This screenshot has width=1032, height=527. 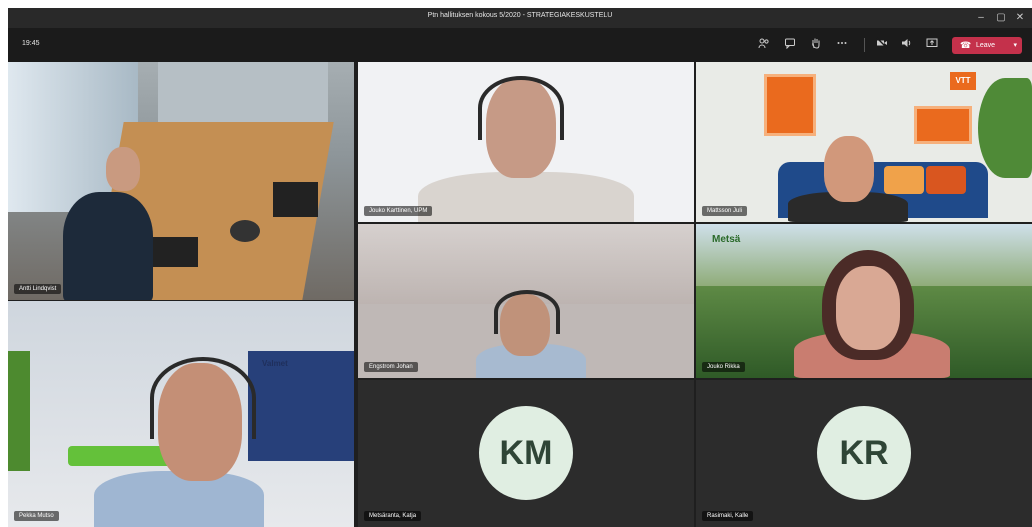 What do you see at coordinates (38, 289) in the screenshot?
I see `participant-name: Antti Lindqvist` at bounding box center [38, 289].